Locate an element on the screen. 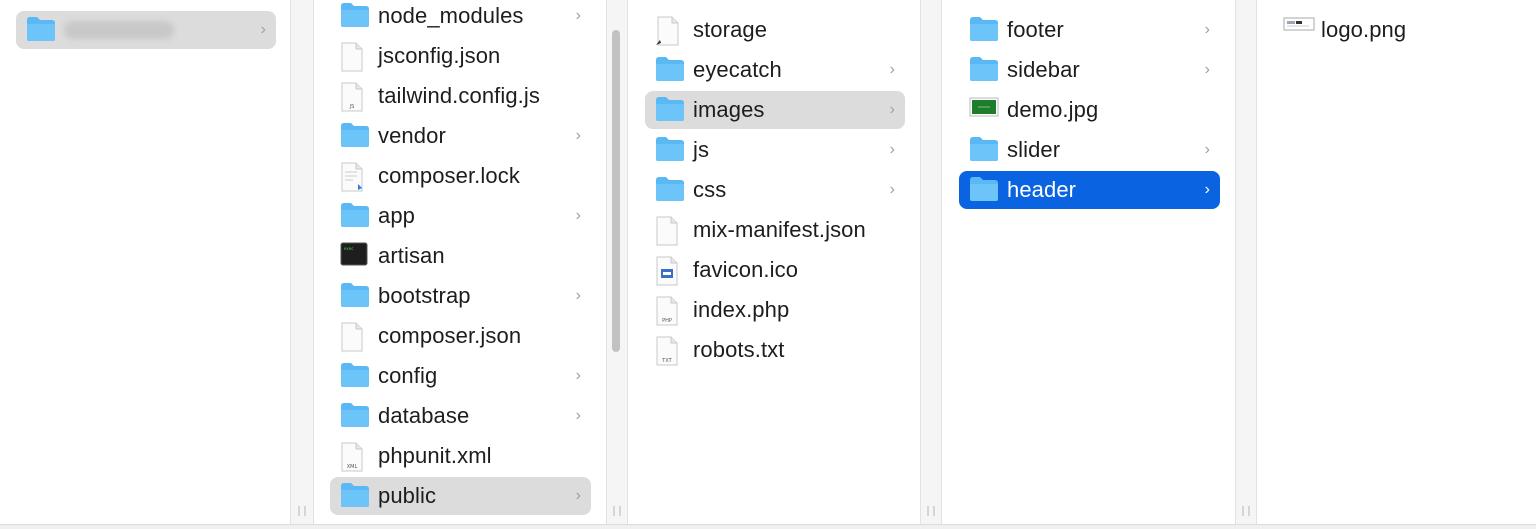 The height and width of the screenshot is (529, 1536). list-item: JS tailwind.config.js is located at coordinates (460, 96).